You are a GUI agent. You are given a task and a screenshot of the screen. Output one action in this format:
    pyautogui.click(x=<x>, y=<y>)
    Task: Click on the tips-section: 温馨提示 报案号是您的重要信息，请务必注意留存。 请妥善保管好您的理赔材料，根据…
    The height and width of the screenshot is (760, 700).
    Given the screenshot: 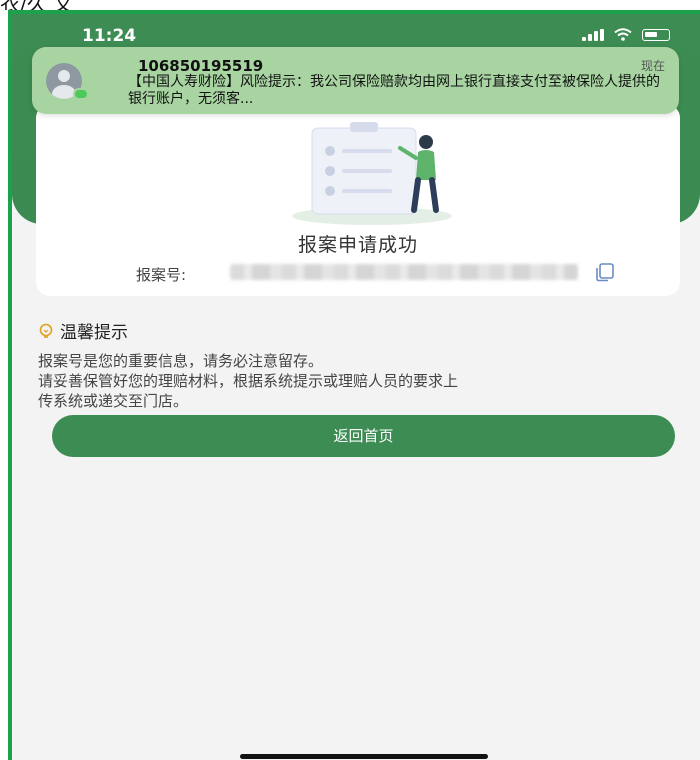 What is the action you would take?
    pyautogui.click(x=363, y=364)
    